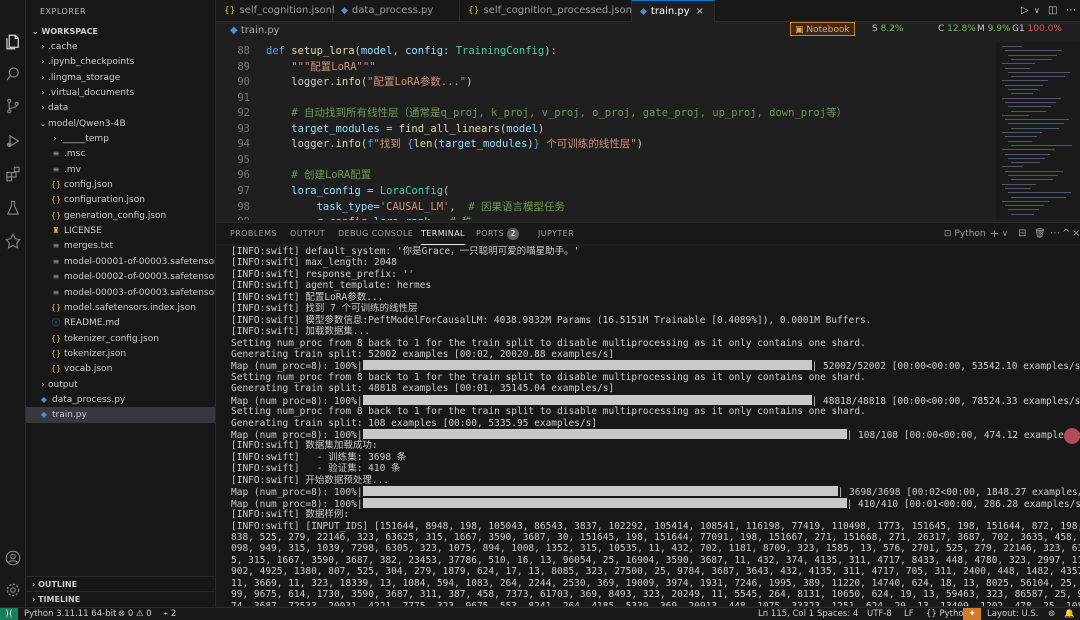 This screenshot has width=1080, height=620. I want to click on lingma-icon: ✦, so click(972, 614).